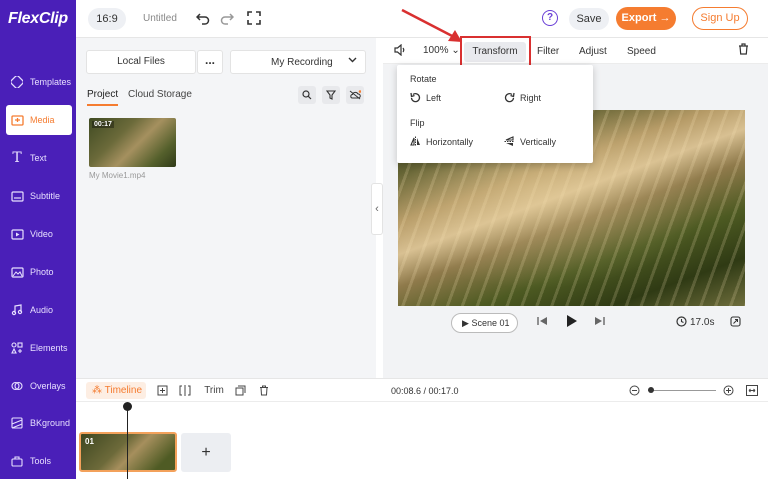  I want to click on trim-button: Trim, so click(214, 390).